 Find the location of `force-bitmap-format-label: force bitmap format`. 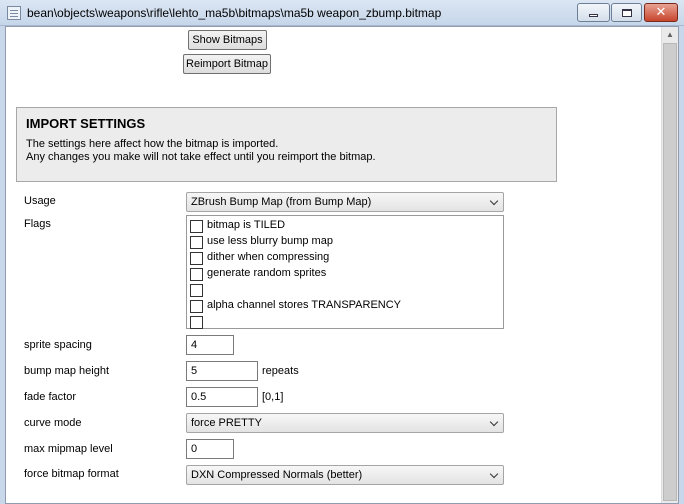

force-bitmap-format-label: force bitmap format is located at coordinates (71, 474).